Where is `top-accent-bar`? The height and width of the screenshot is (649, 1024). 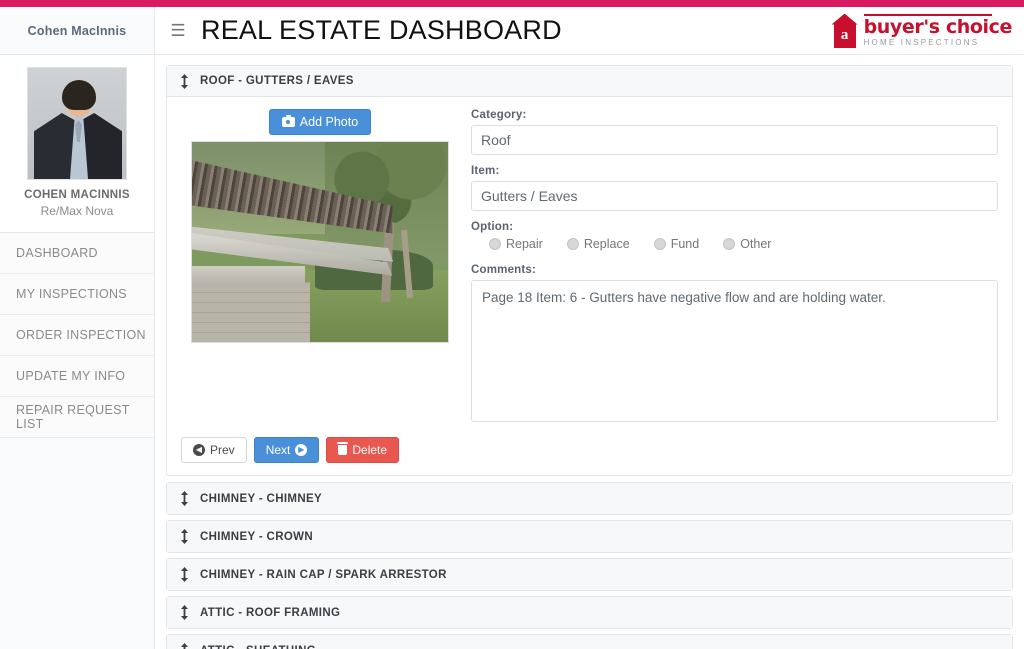 top-accent-bar is located at coordinates (512, 3).